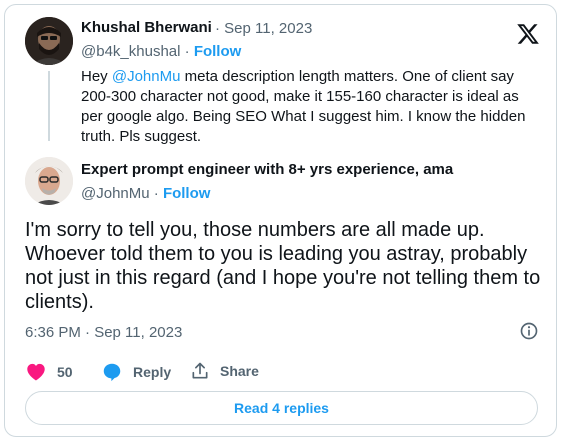  Describe the element at coordinates (49, 372) in the screenshot. I see `like-button: 50` at that location.